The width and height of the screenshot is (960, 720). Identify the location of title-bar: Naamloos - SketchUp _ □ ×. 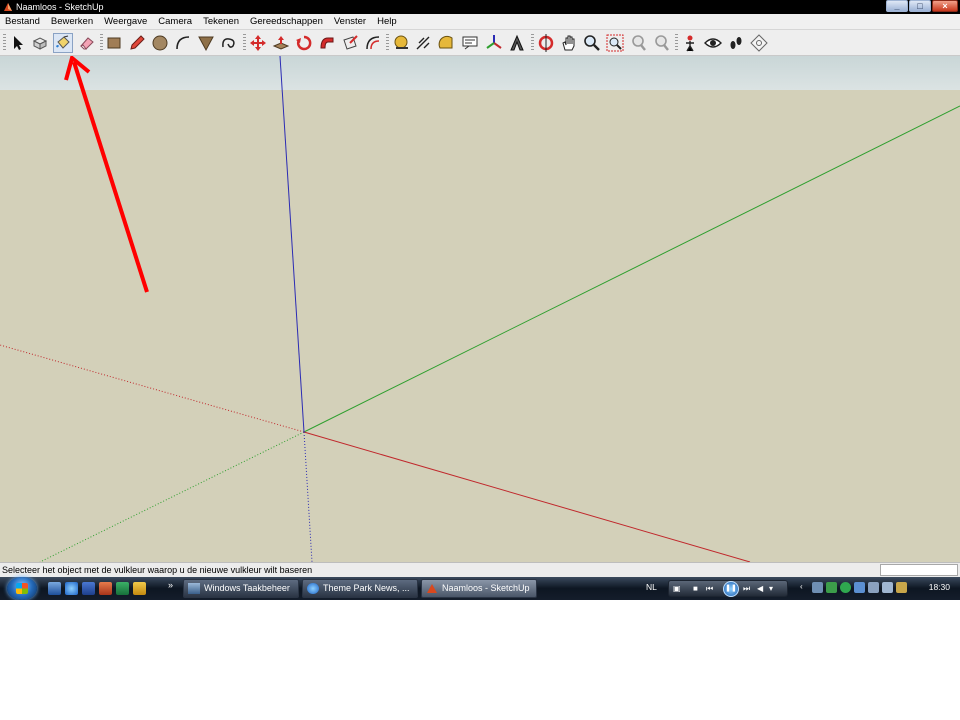
(480, 7).